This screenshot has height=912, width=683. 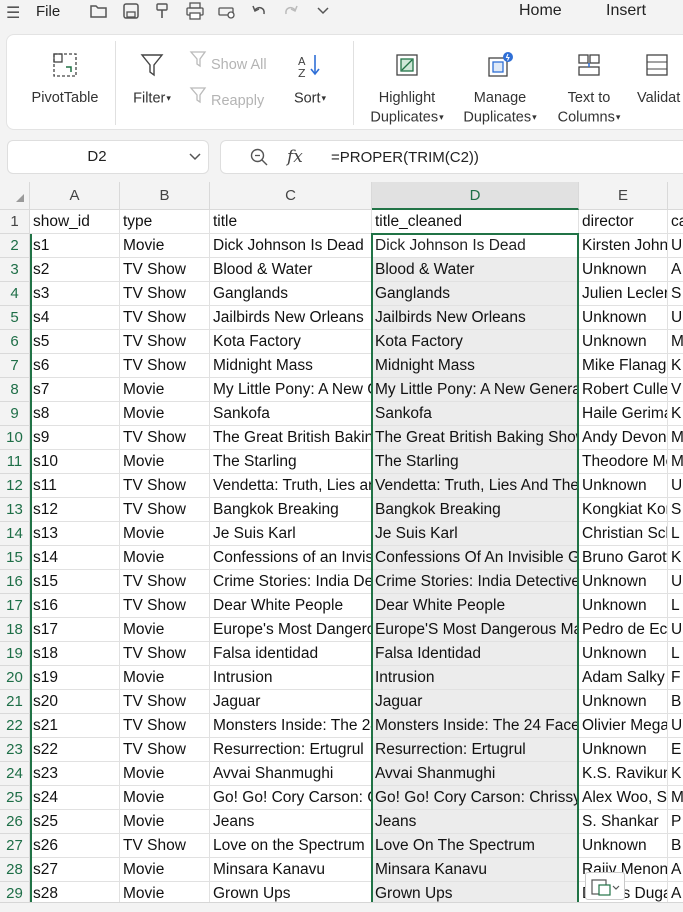 I want to click on undo-icon, so click(x=259, y=12).